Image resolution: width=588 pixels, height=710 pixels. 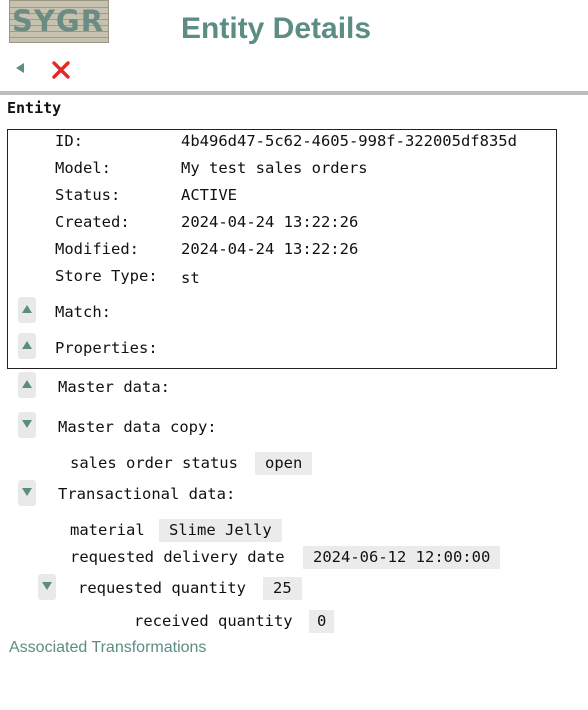 What do you see at coordinates (270, 249) in the screenshot?
I see `field-value-modified: 2024-04-24 13:22:26` at bounding box center [270, 249].